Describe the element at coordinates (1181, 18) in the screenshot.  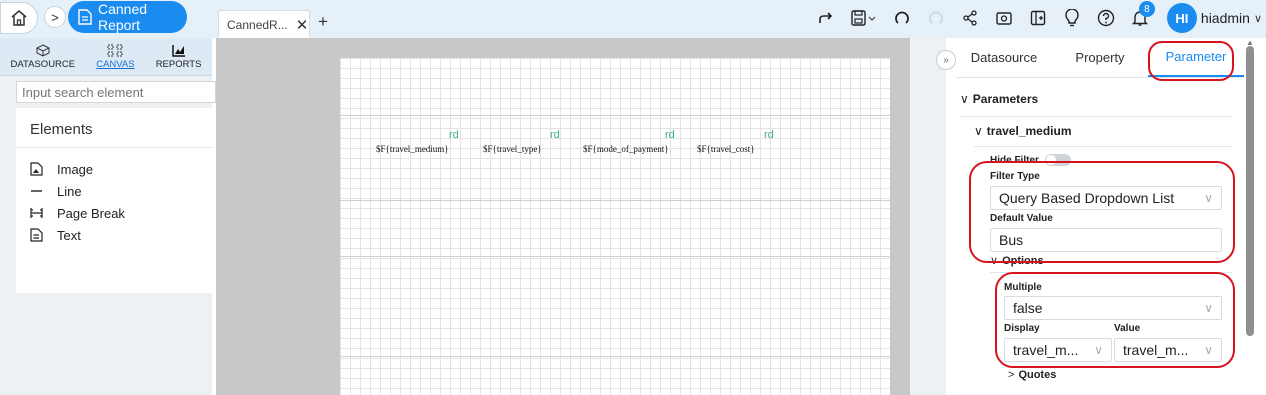
I see `avatar: HI` at that location.